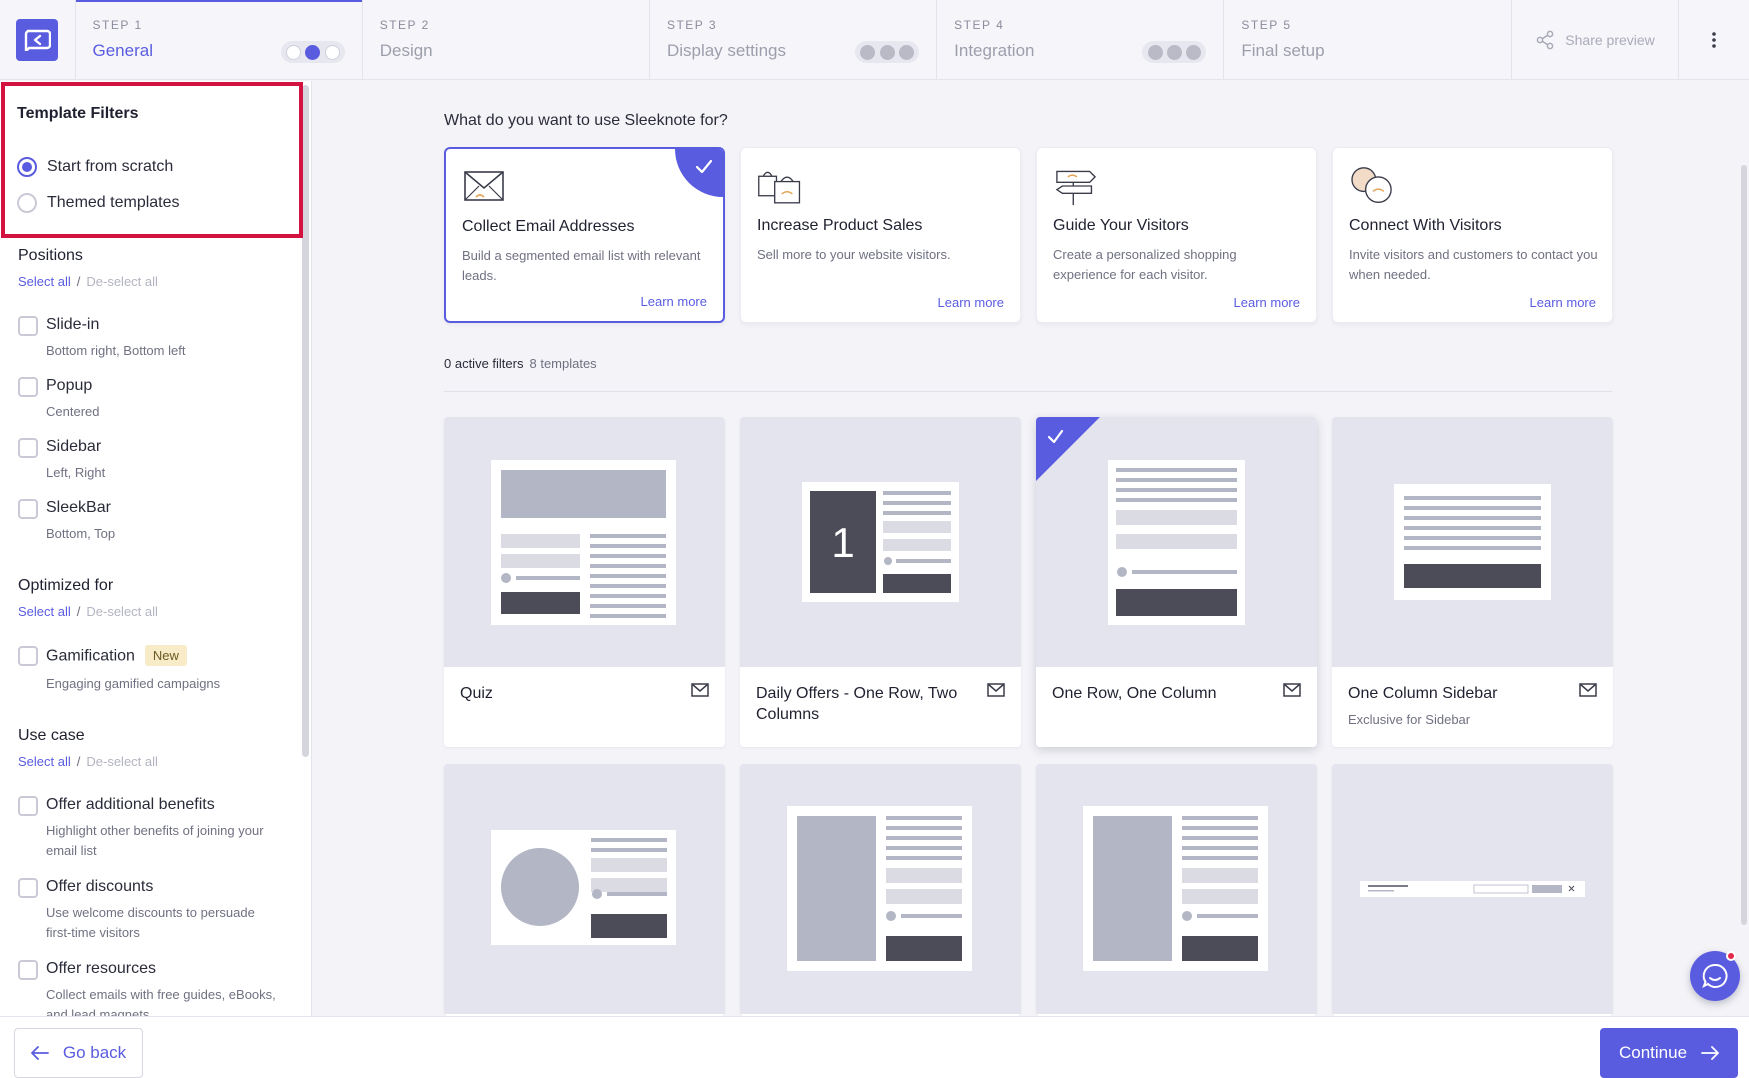 This screenshot has height=1078, width=1749. I want to click on active-filters-count: 0 active filters, so click(484, 363).